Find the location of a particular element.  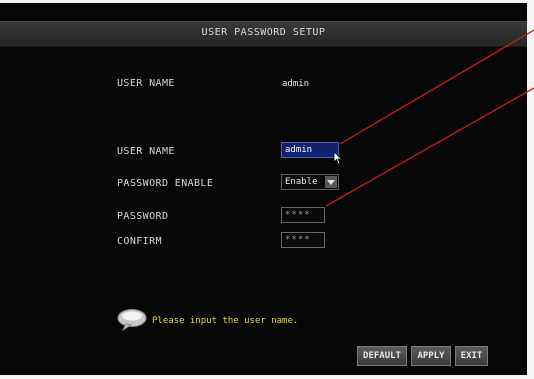

window-title: USER PASSWORD SETUP is located at coordinates (263, 32).